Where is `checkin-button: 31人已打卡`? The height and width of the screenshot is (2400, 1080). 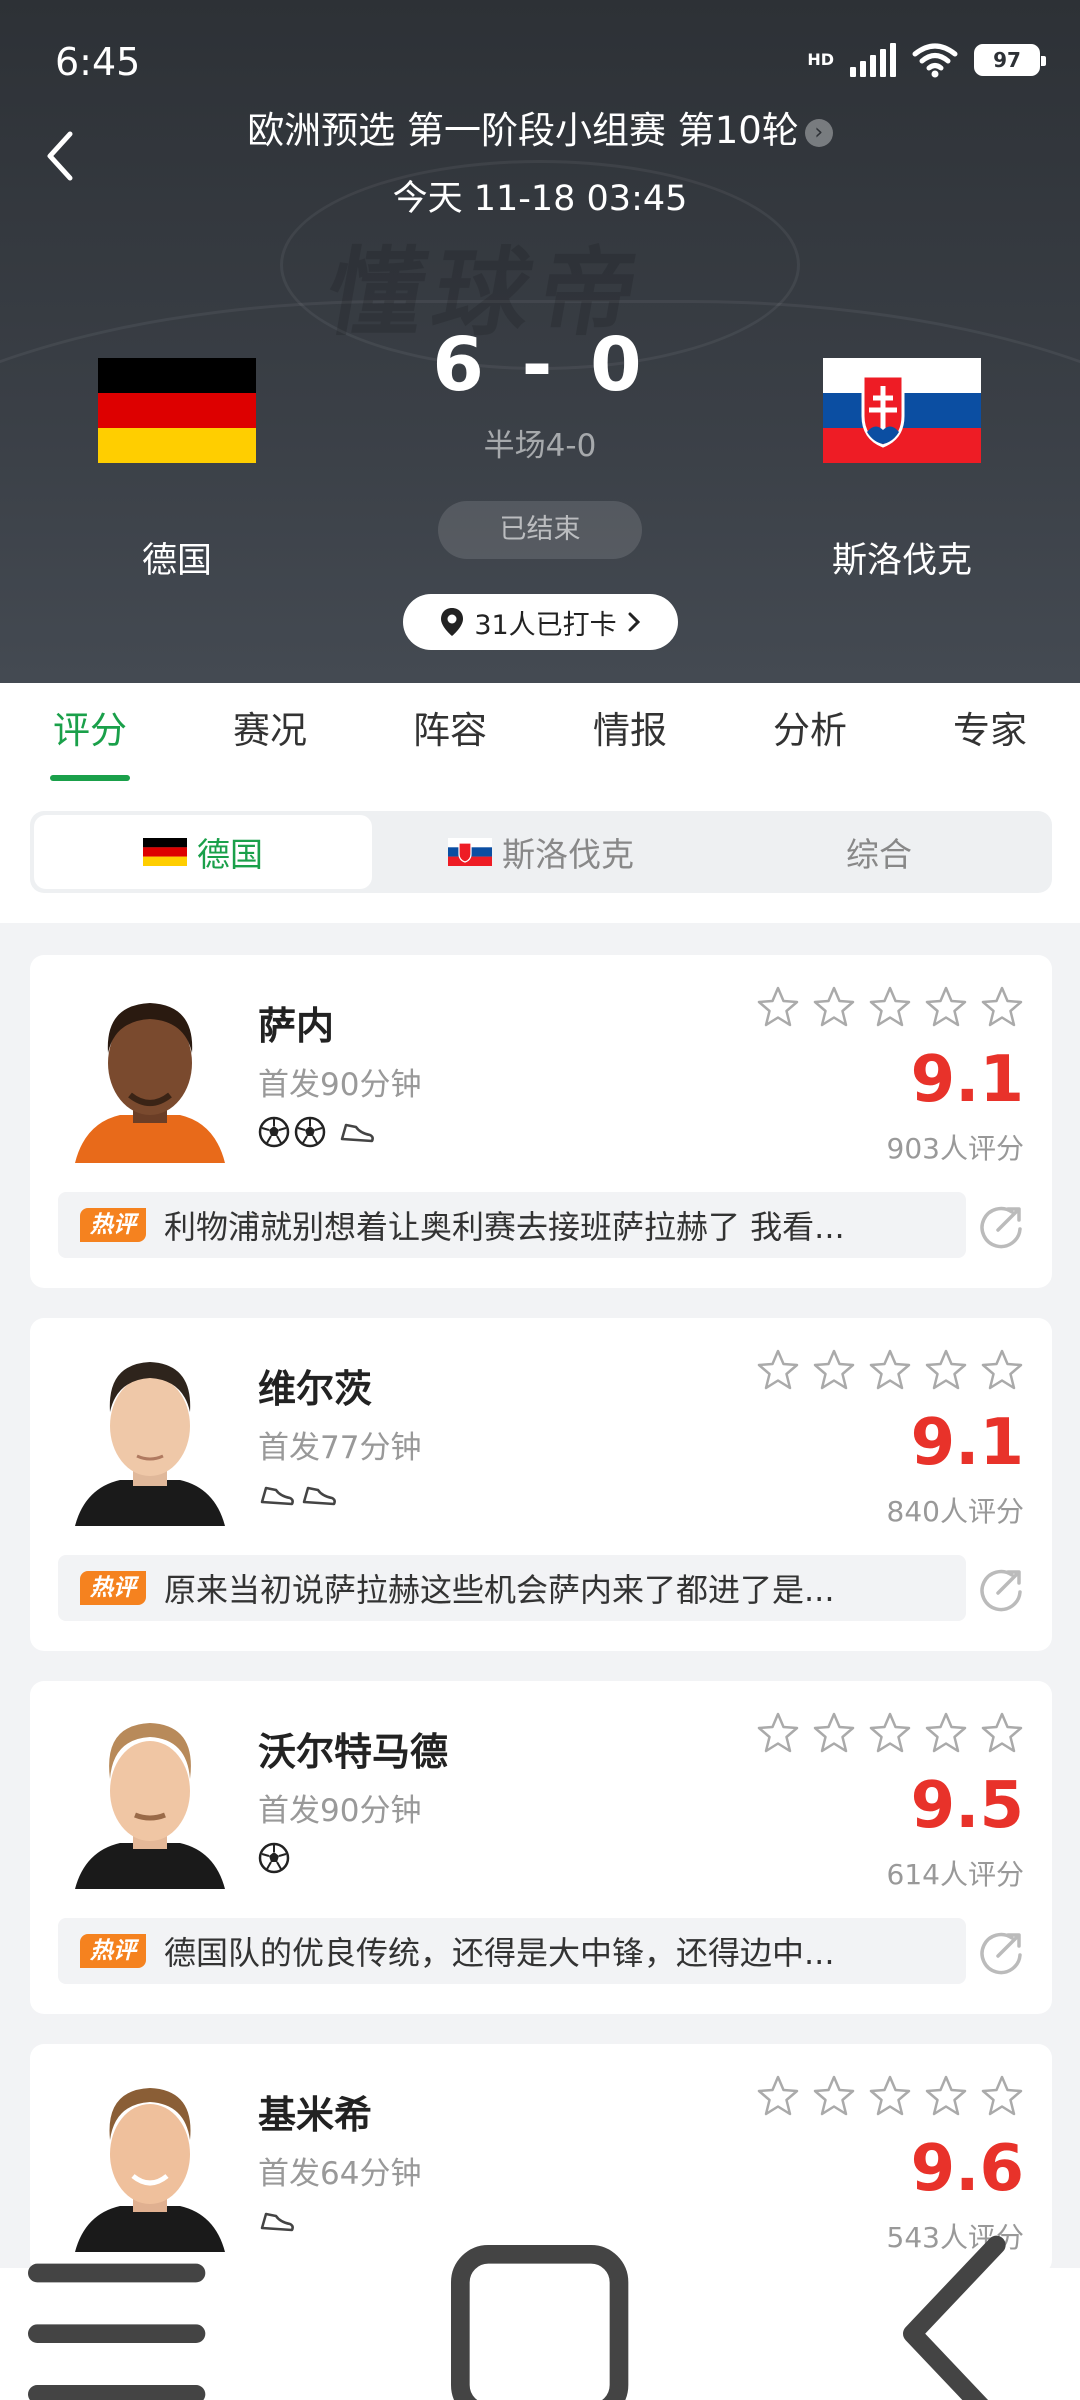 checkin-button: 31人已打卡 is located at coordinates (540, 622).